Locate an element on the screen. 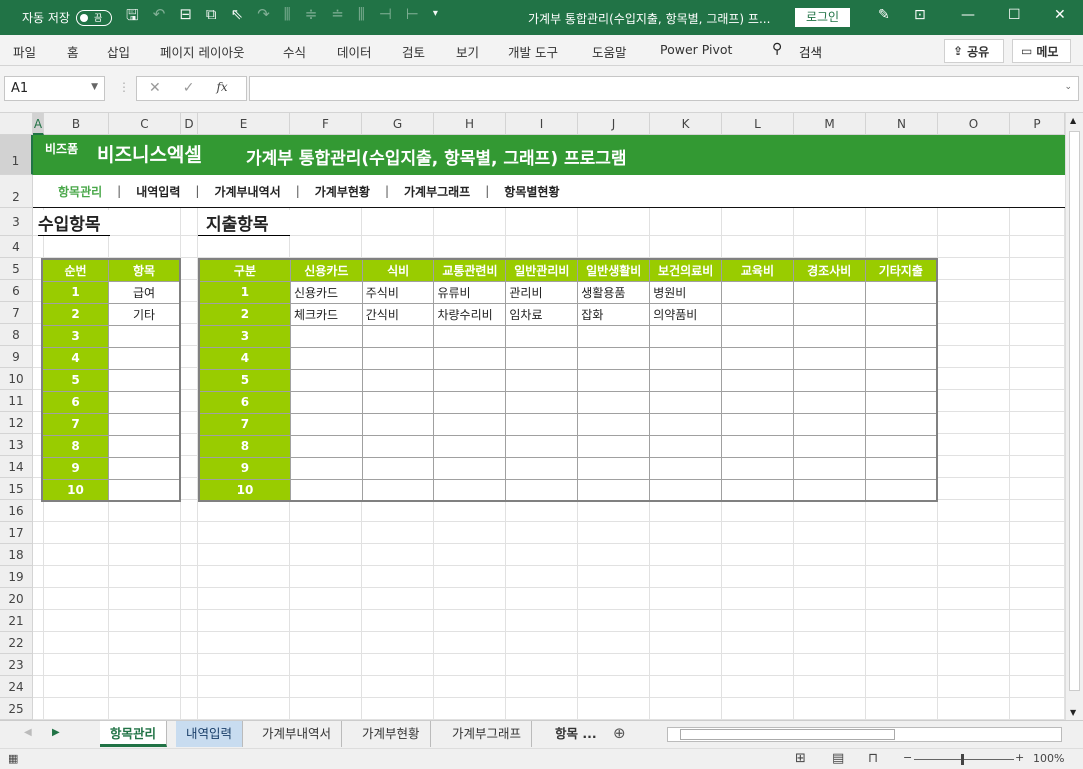 Image resolution: width=1083 pixels, height=769 pixels. row-number-cell: 8 is located at coordinates (75, 446).